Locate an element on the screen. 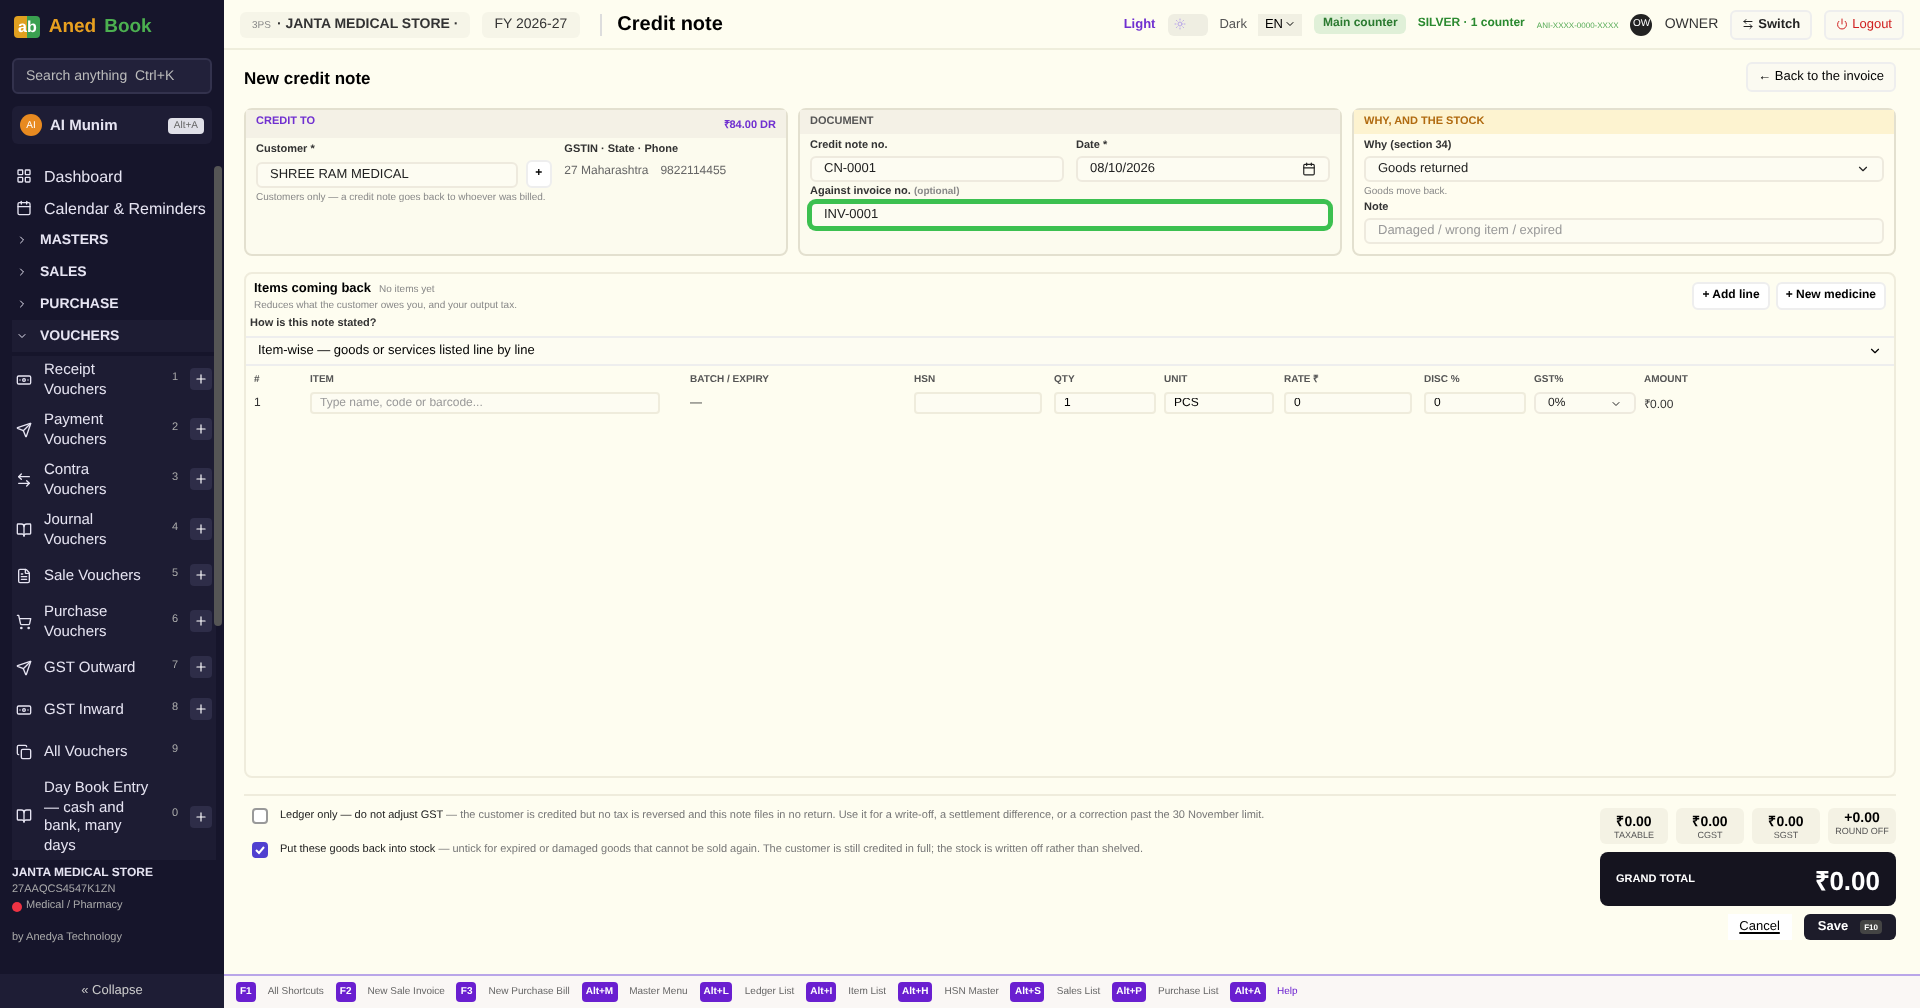 Image resolution: width=1920 pixels, height=1008 pixels. calendar-icon is located at coordinates (1309, 169).